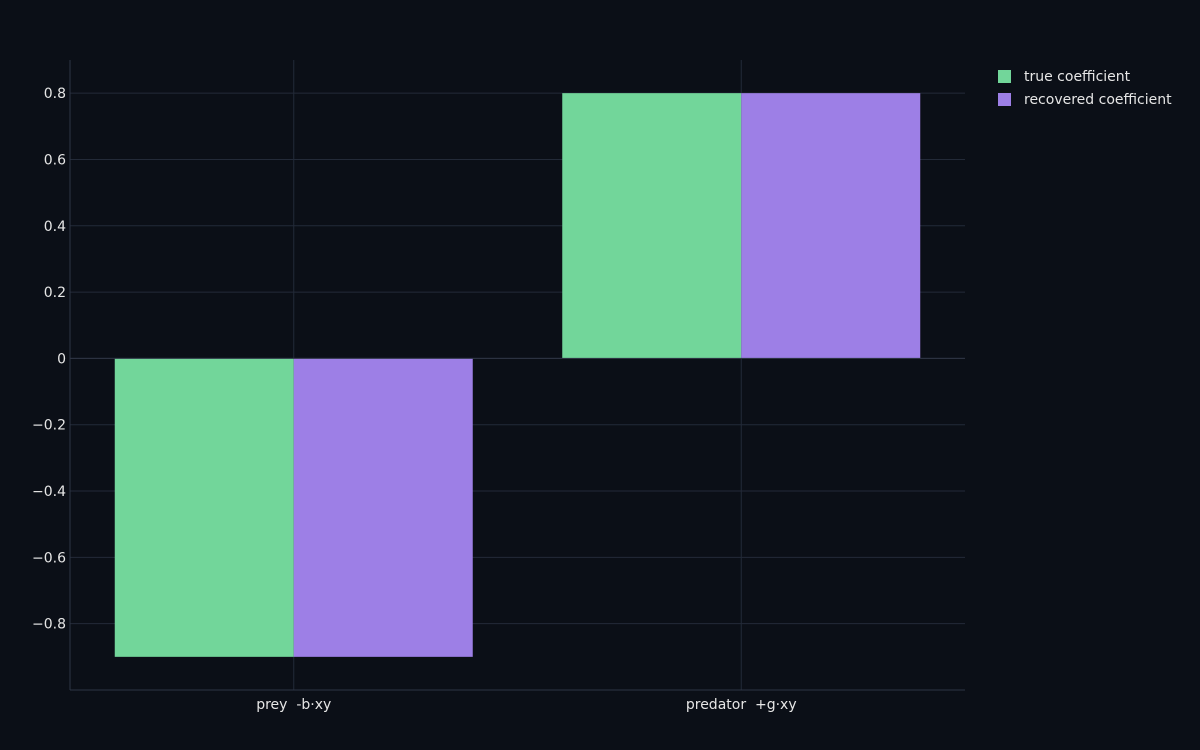  I want to click on x-tick-label: prey -b·xy, so click(293, 705).